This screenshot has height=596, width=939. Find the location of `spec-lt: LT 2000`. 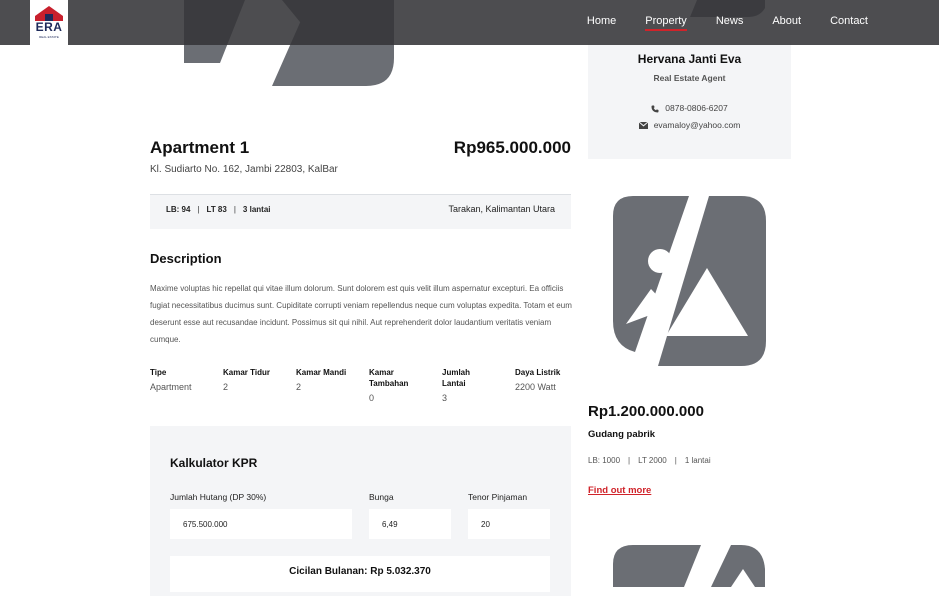

spec-lt: LT 2000 is located at coordinates (652, 460).